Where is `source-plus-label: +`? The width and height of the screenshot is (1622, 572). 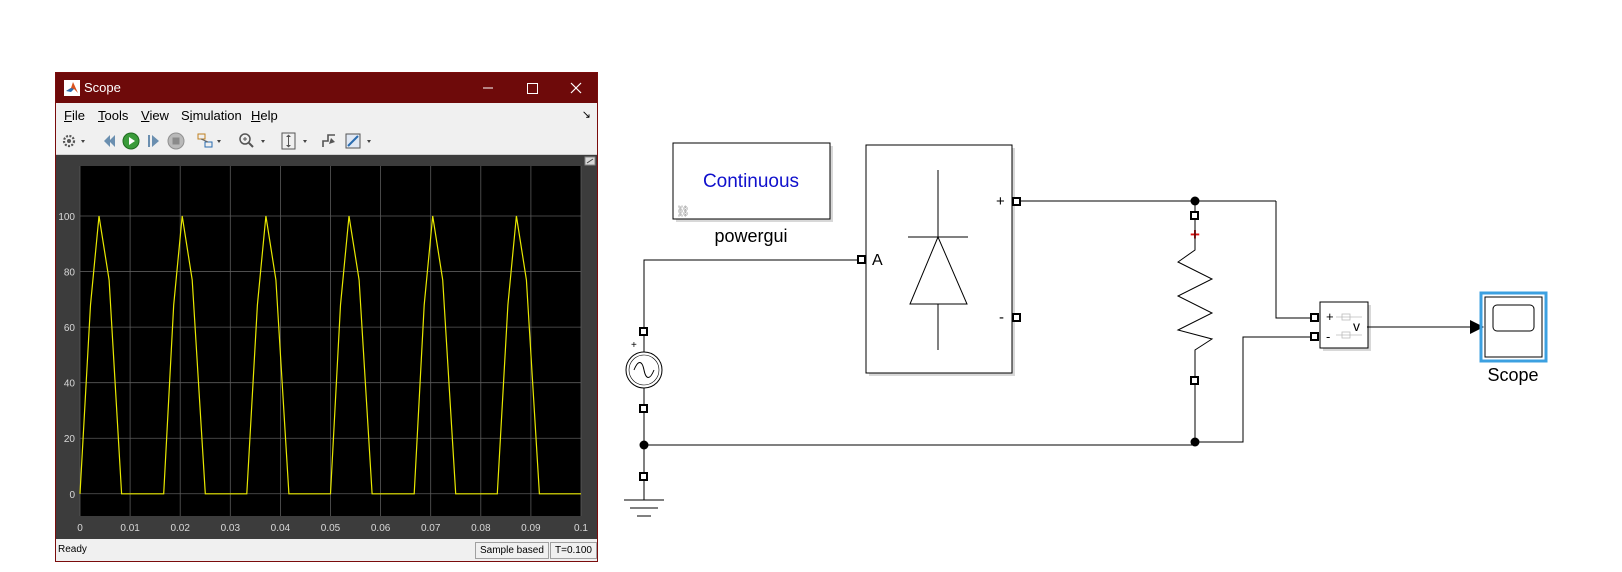 source-plus-label: + is located at coordinates (634, 345).